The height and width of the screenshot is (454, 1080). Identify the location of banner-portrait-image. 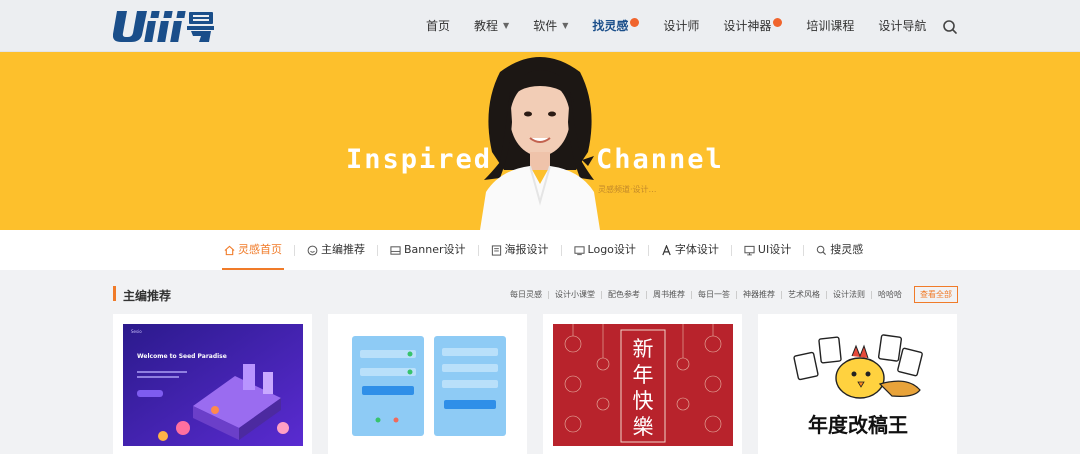
(540, 143).